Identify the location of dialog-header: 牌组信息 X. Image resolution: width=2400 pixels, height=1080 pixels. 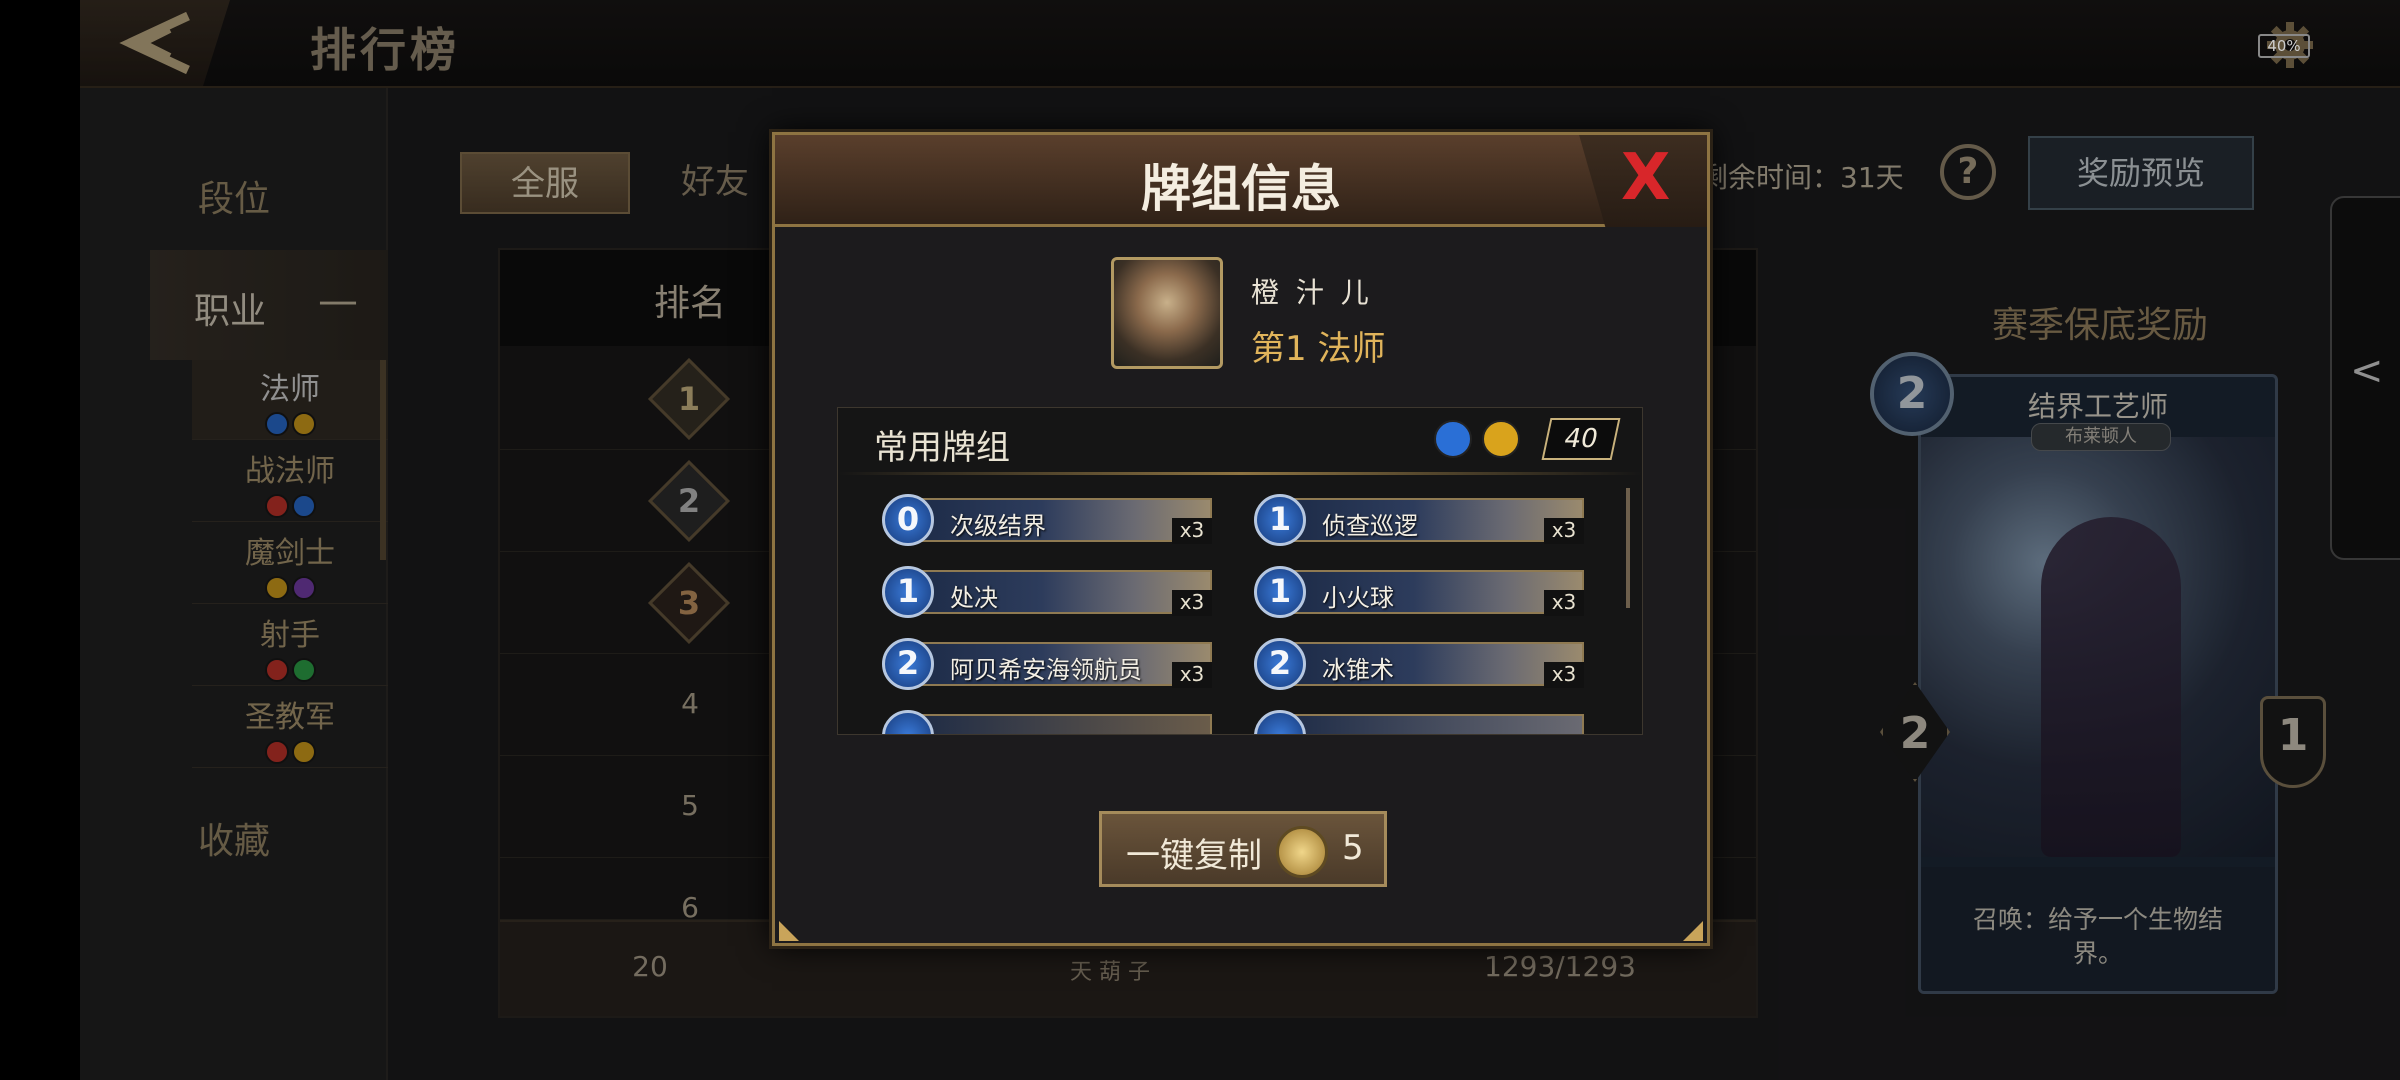
(1241, 181).